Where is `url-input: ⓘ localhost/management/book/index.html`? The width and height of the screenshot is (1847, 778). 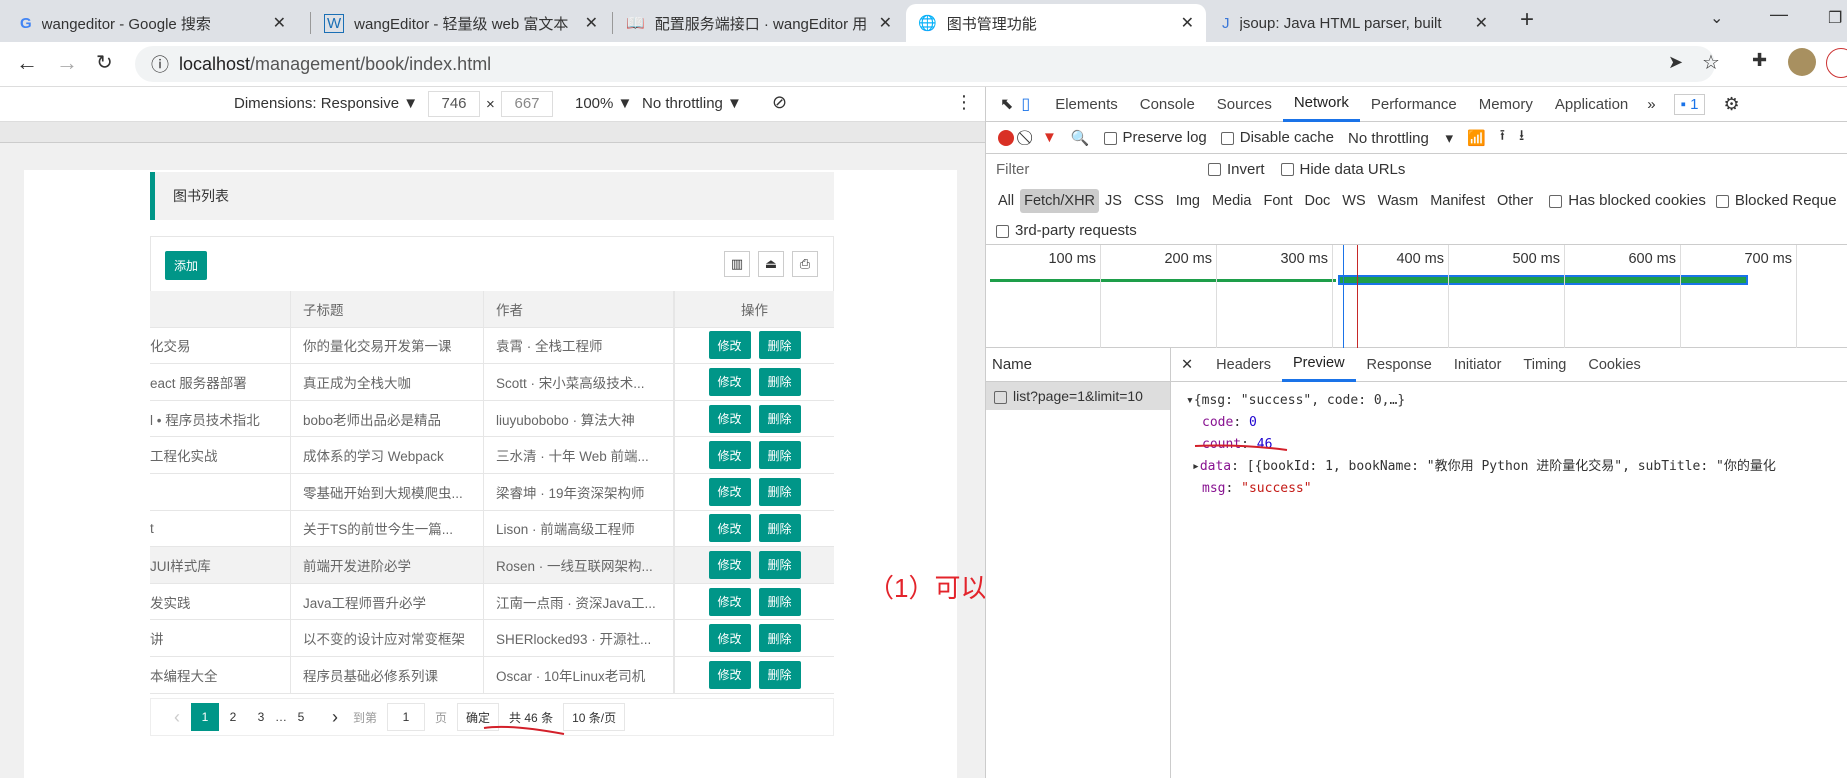 url-input: ⓘ localhost/management/book/index.html is located at coordinates (925, 64).